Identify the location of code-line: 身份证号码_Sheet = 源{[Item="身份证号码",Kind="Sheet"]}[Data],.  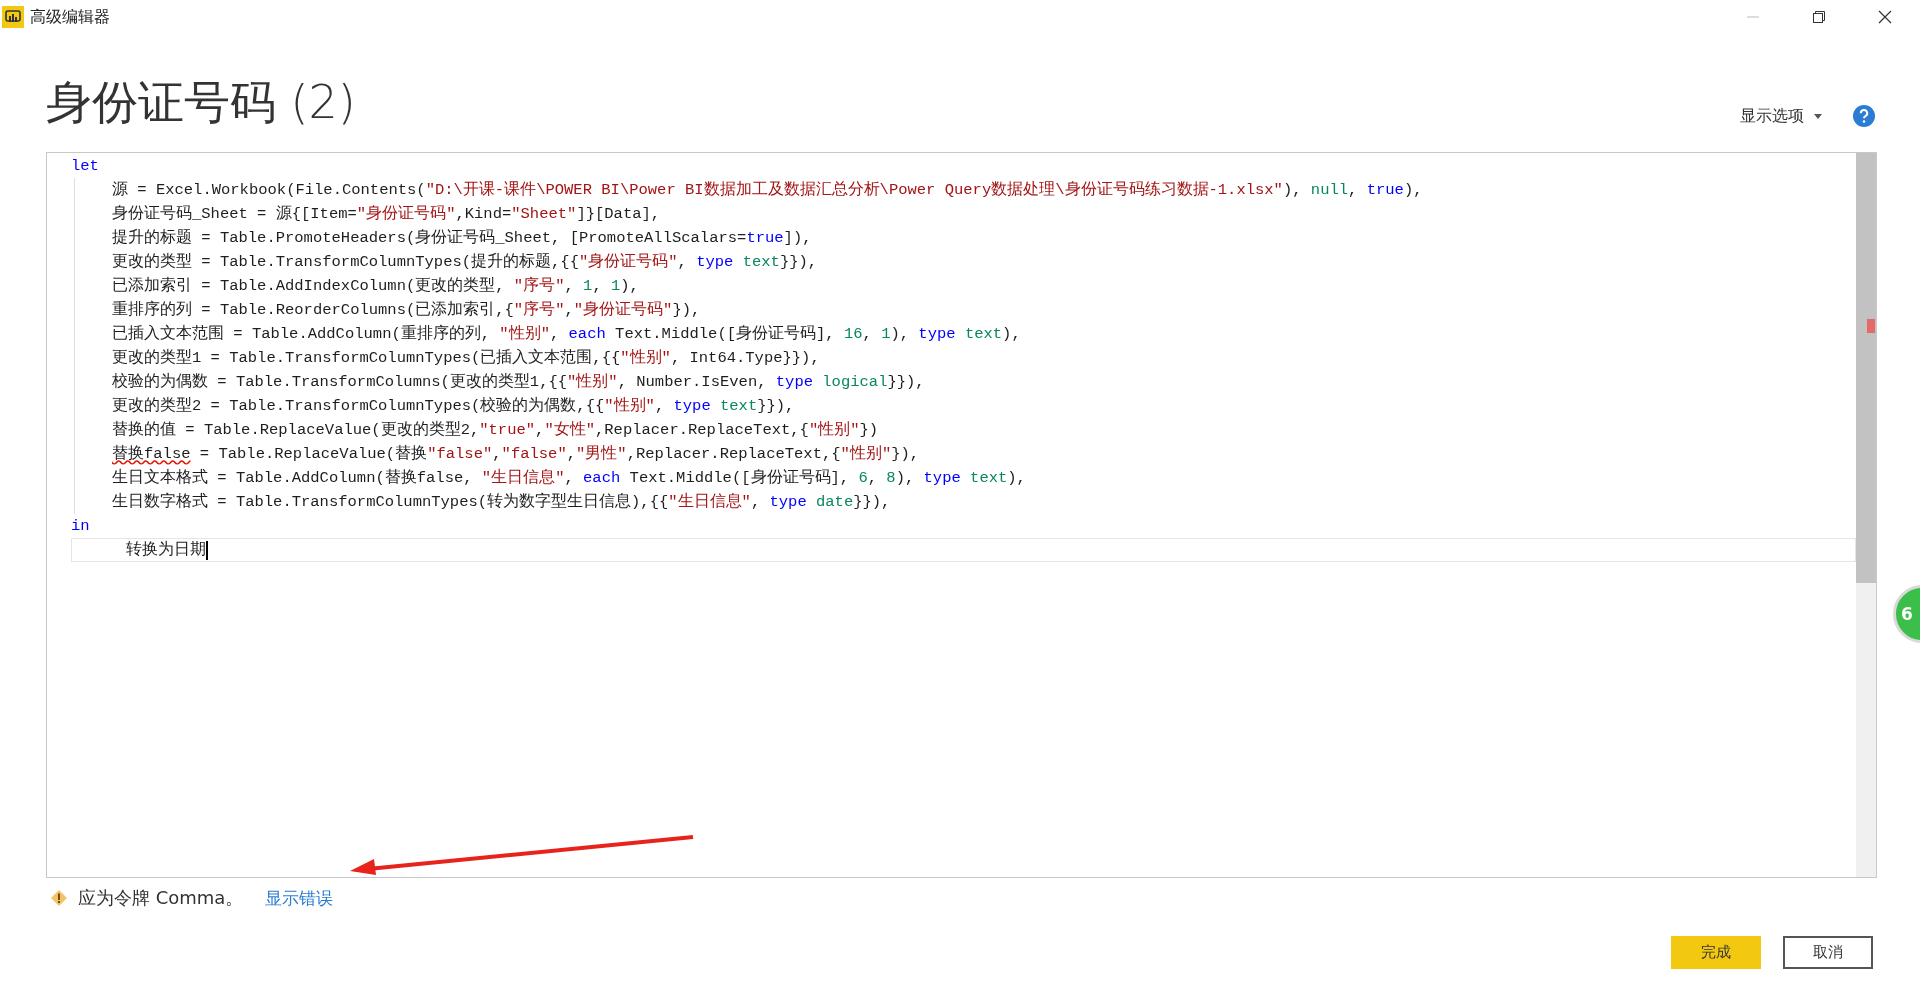
(386, 214).